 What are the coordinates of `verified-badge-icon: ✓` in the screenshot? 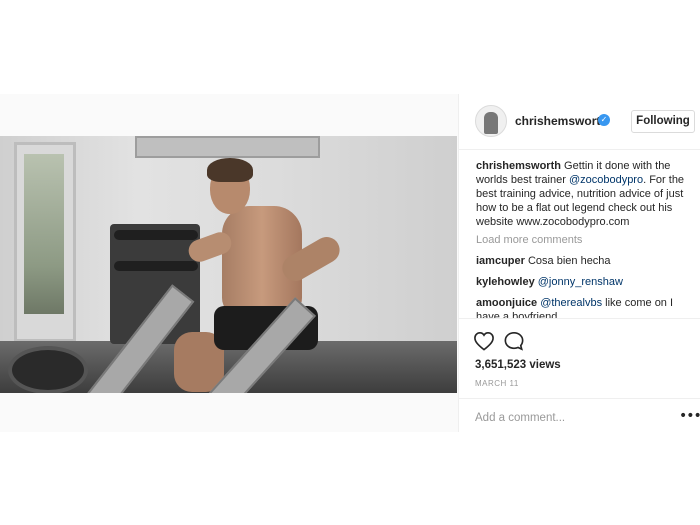 It's located at (604, 120).